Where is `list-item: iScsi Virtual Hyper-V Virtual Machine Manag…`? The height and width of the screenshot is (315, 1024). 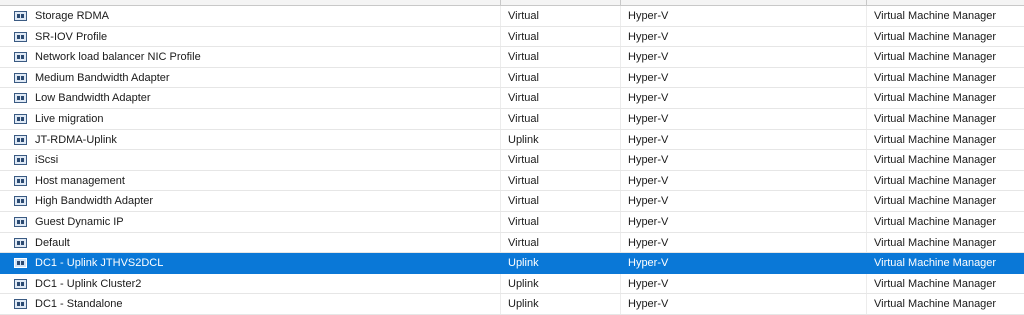 list-item: iScsi Virtual Hyper-V Virtual Machine Manag… is located at coordinates (512, 160).